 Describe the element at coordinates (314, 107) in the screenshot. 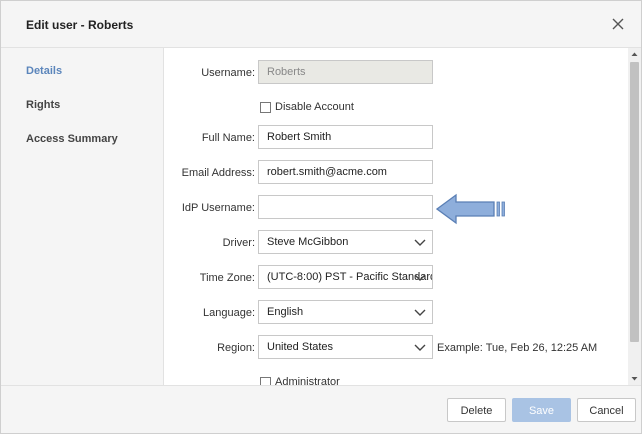

I see `disable-account-label: Disable Account` at that location.